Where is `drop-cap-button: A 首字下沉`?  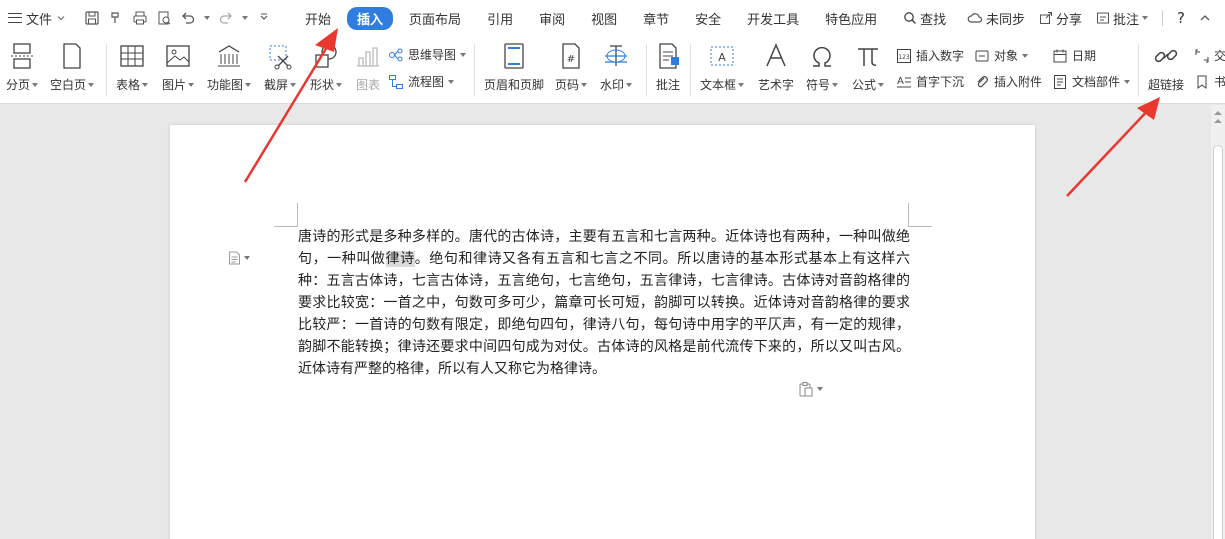 drop-cap-button: A 首字下沉 is located at coordinates (930, 81).